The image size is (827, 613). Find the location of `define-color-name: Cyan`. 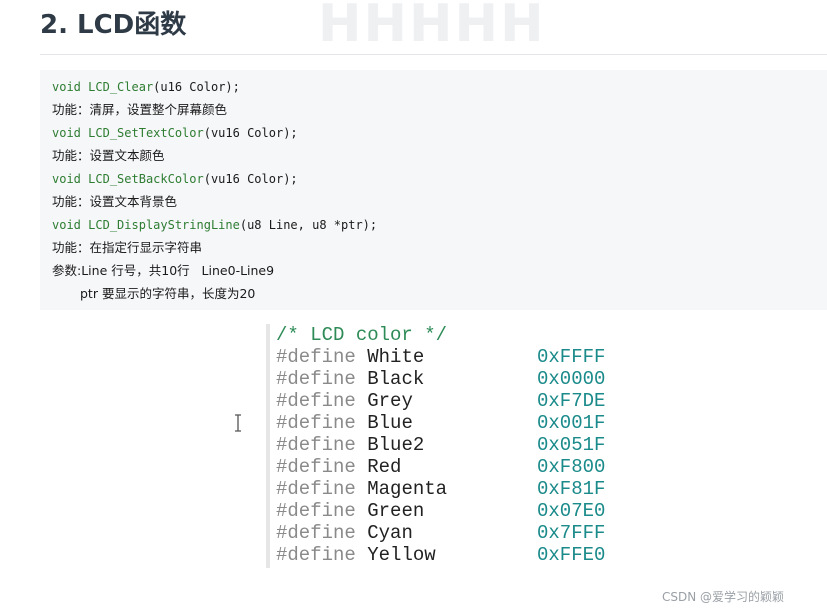

define-color-name: Cyan is located at coordinates (390, 533).